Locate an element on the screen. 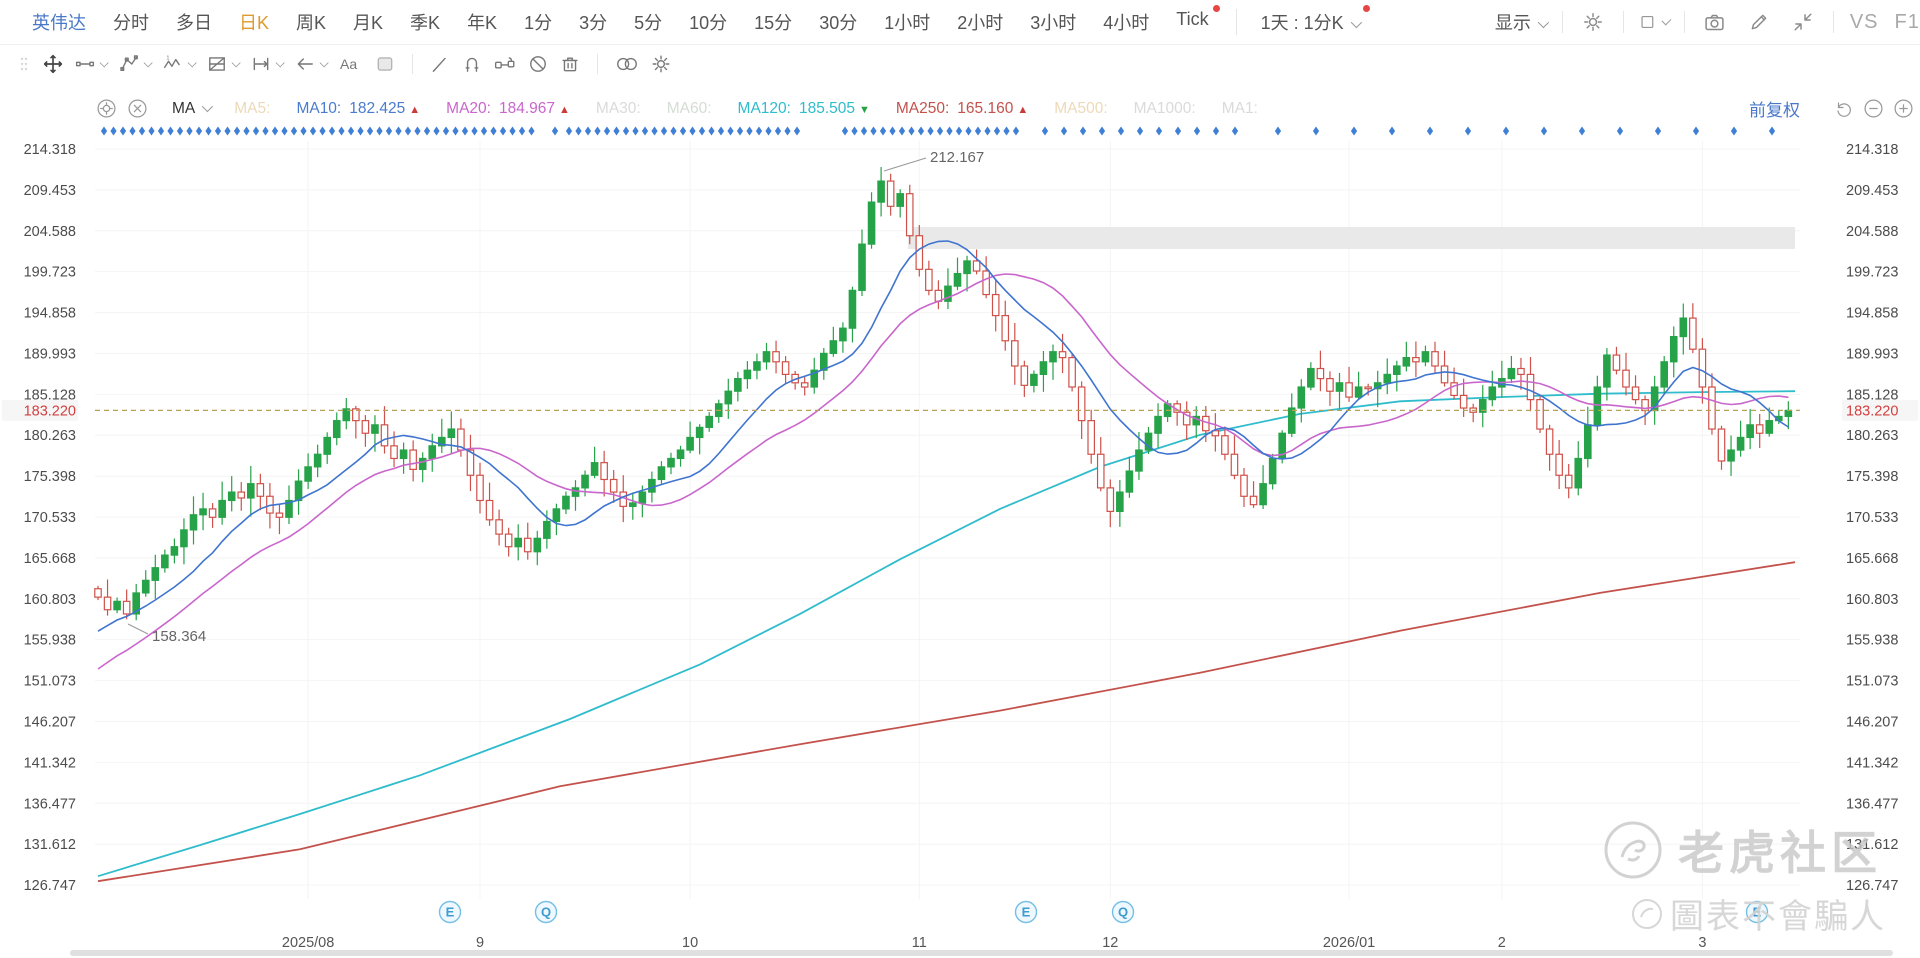  layout-dropdown is located at coordinates (1656, 22).